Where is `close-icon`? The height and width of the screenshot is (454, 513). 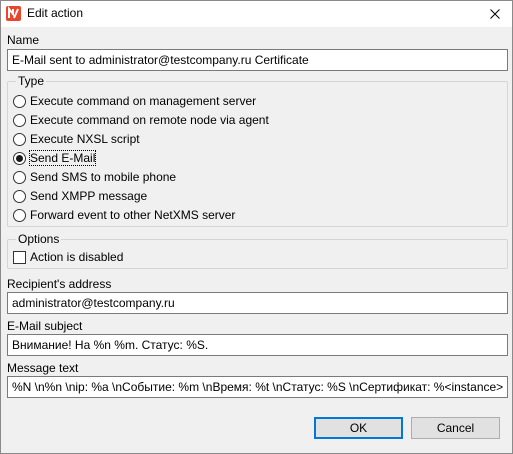
close-icon is located at coordinates (495, 14).